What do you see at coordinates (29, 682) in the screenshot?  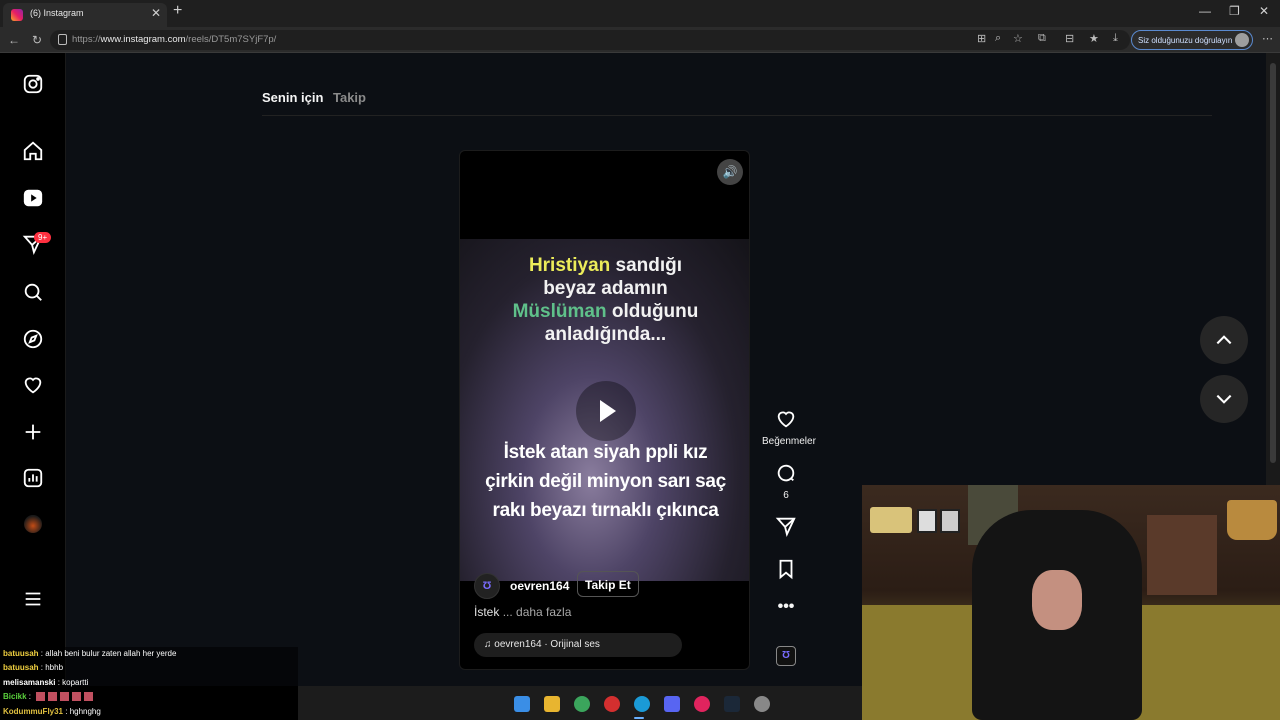 I see `chat-user: melisamanski` at bounding box center [29, 682].